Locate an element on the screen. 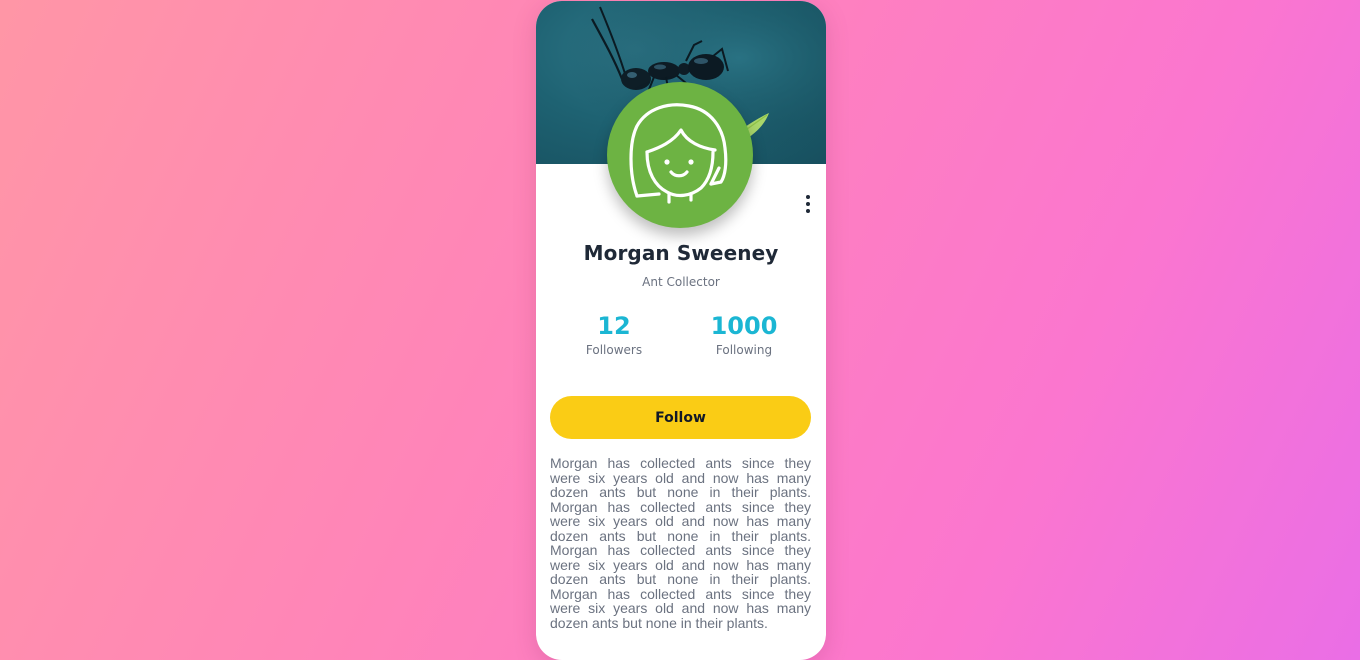  girl-face-avatar-icon is located at coordinates (678, 153).